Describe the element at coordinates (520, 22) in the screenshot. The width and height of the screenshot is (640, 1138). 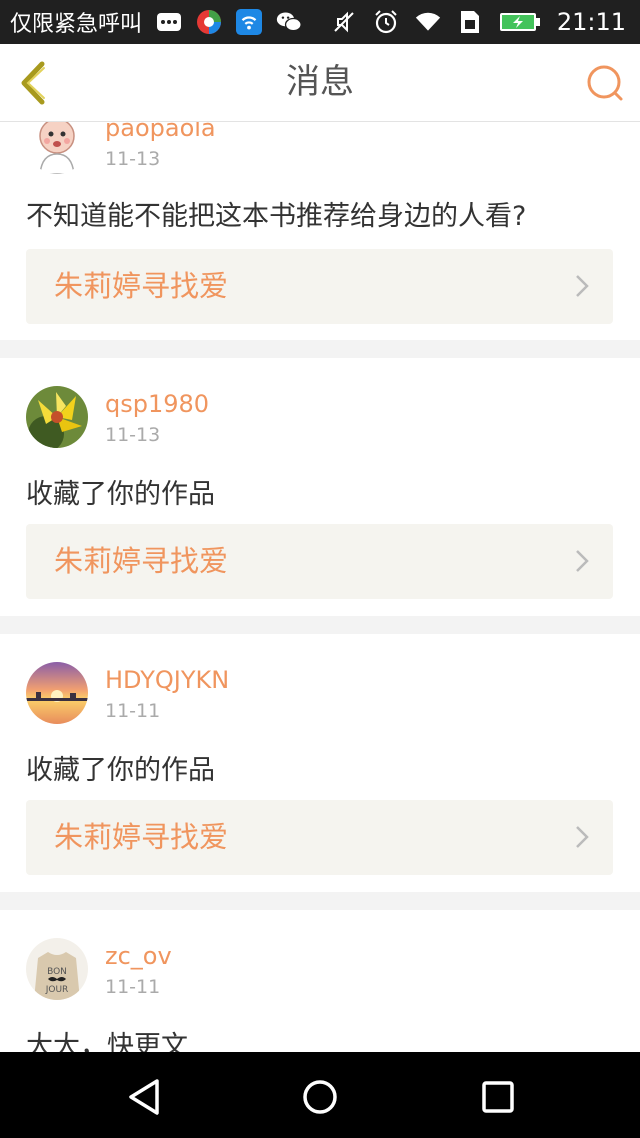
I see `battery-icon` at that location.